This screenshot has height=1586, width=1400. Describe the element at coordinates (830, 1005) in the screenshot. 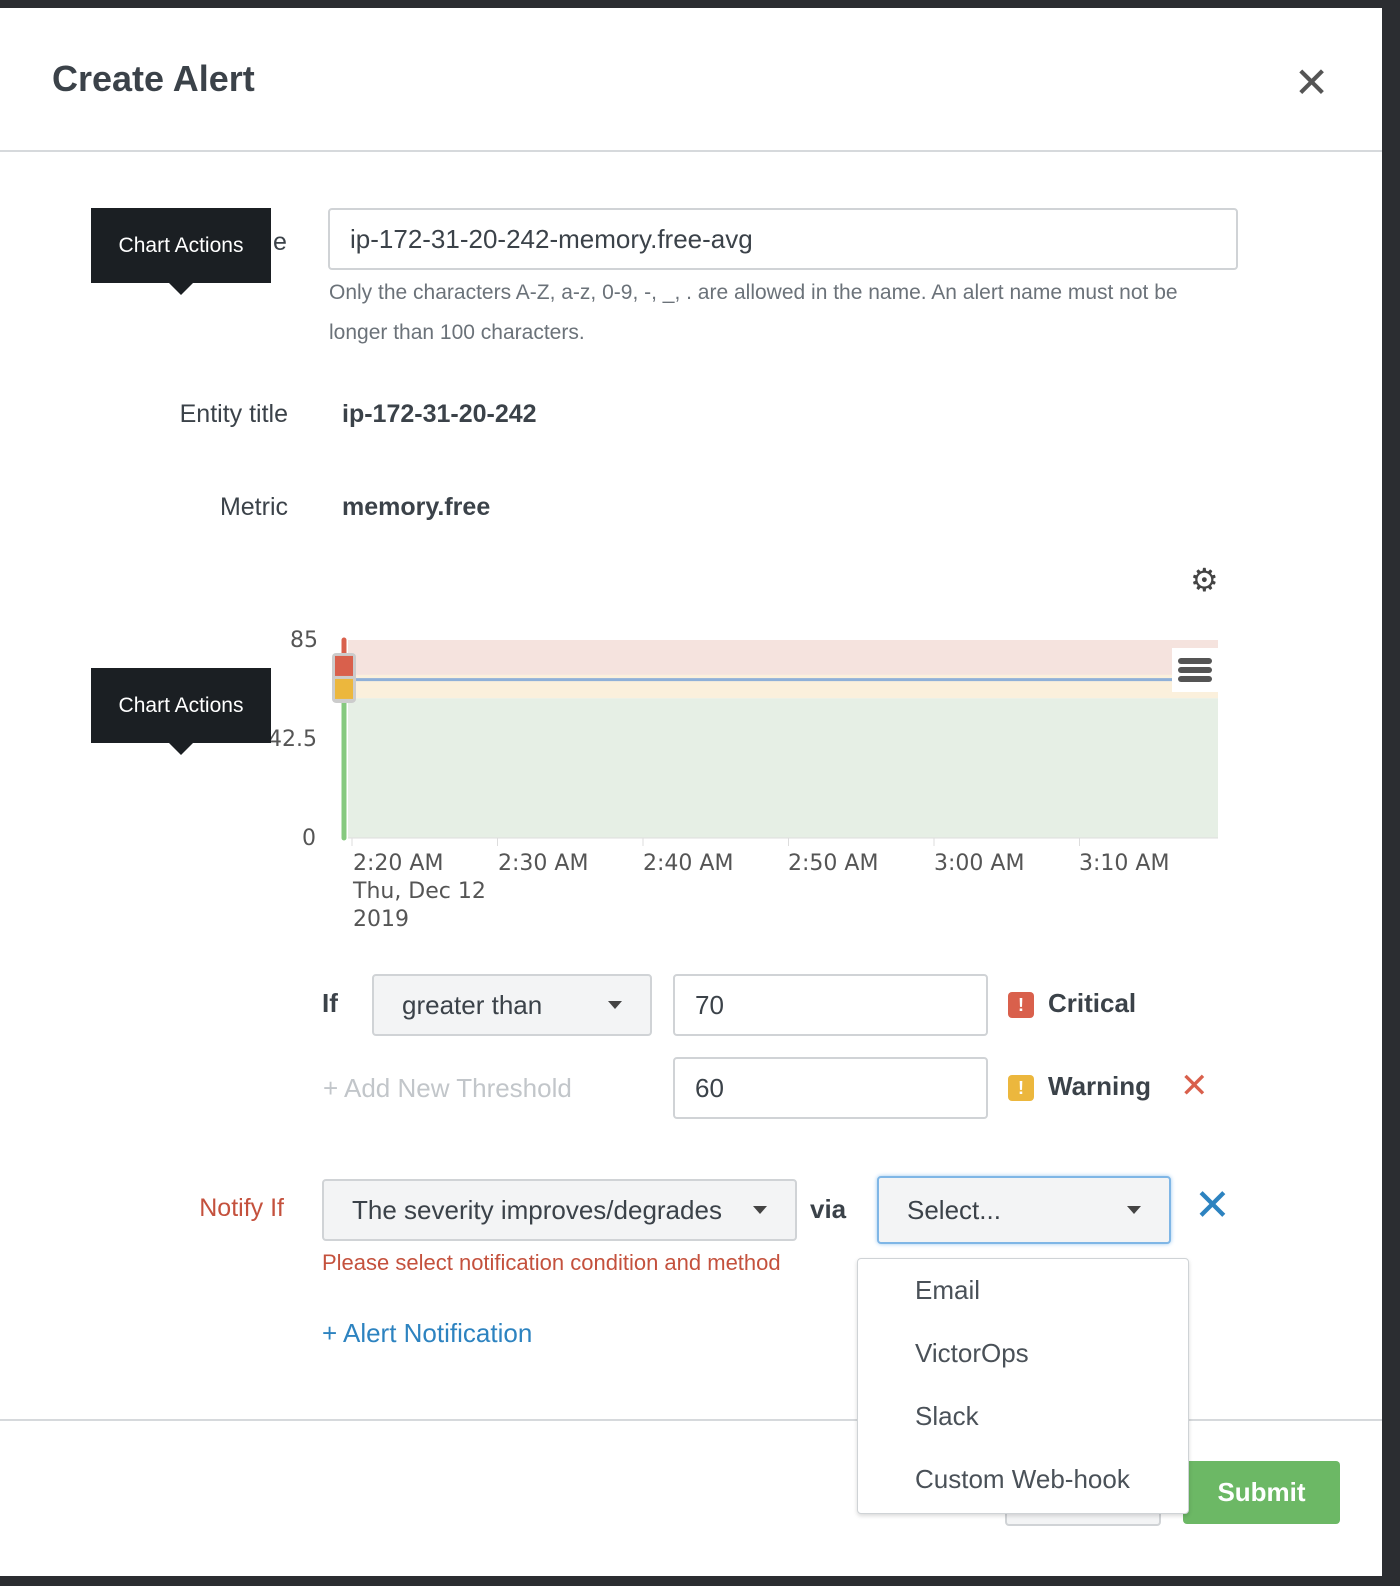

I see `critical-threshold-input: 70` at that location.